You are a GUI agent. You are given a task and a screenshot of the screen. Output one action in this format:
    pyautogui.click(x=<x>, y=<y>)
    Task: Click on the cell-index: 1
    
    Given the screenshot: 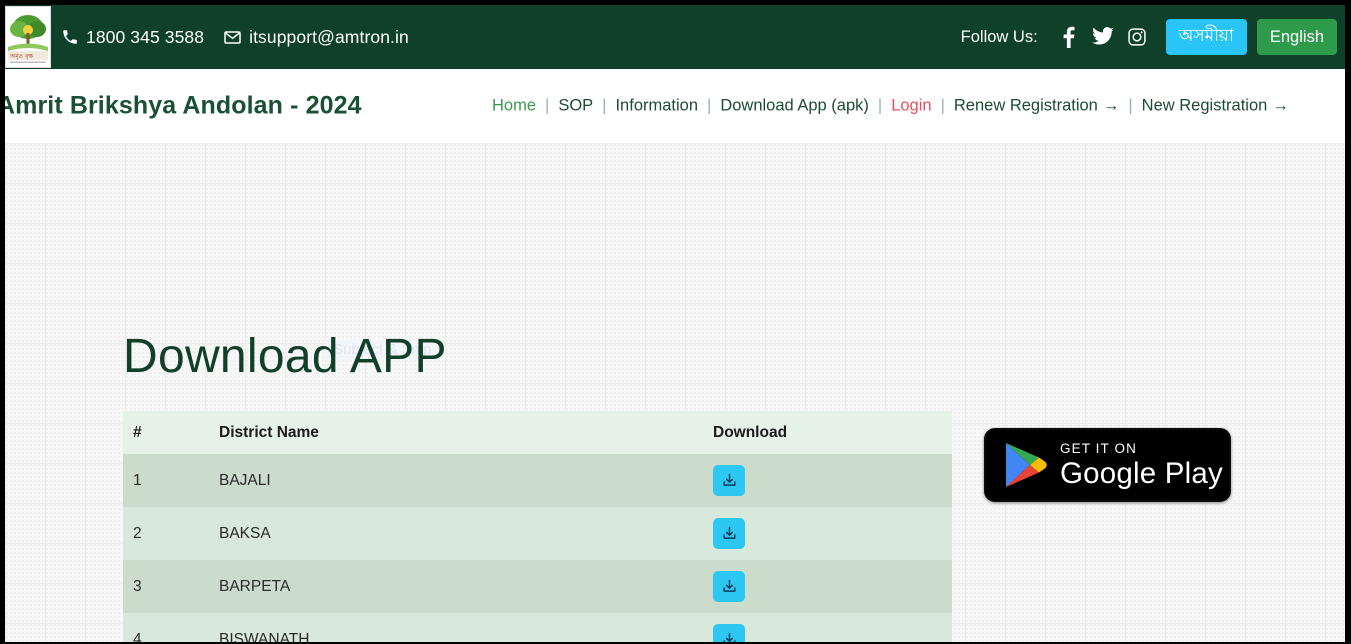 What is the action you would take?
    pyautogui.click(x=171, y=480)
    